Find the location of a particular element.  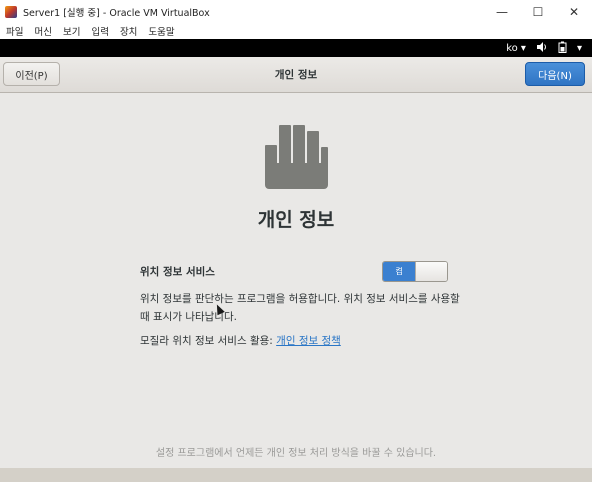

window-controls: — ☐ ✕ is located at coordinates (538, 12).